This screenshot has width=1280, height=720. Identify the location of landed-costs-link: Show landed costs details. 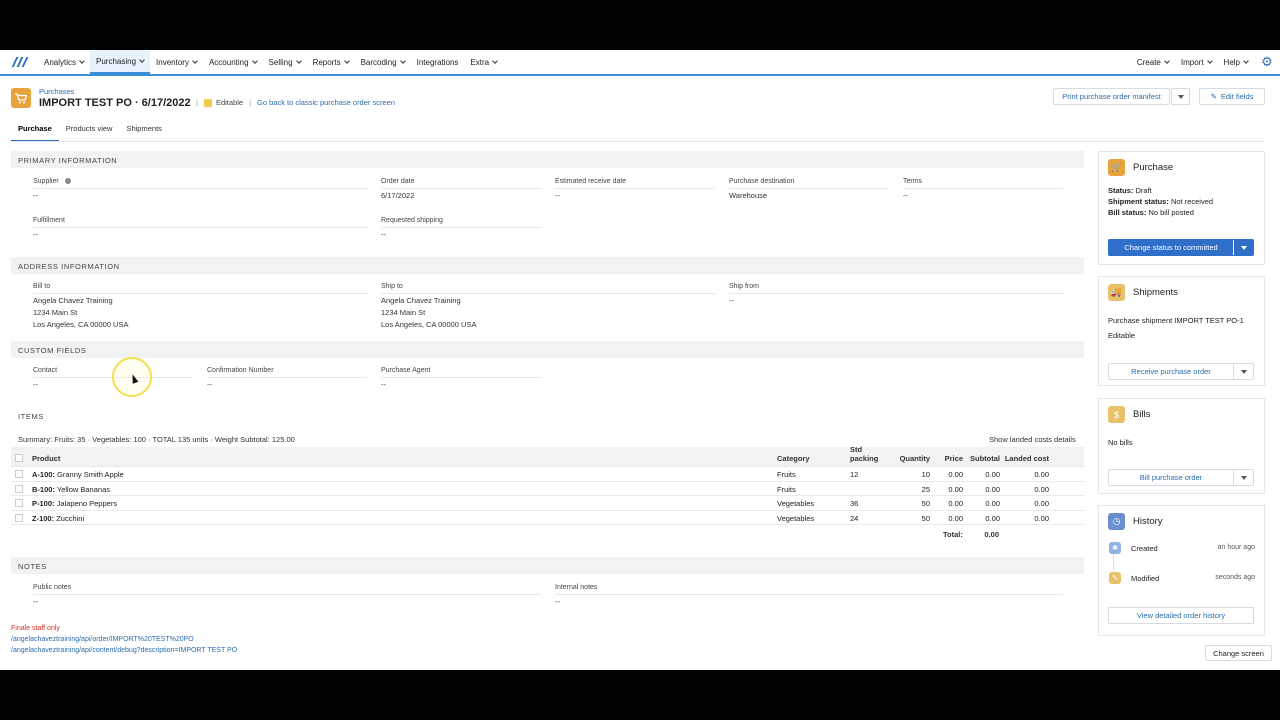
(1032, 440).